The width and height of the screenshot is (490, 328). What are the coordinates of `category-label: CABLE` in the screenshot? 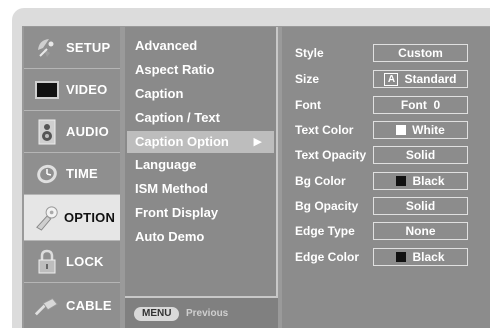 It's located at (89, 305).